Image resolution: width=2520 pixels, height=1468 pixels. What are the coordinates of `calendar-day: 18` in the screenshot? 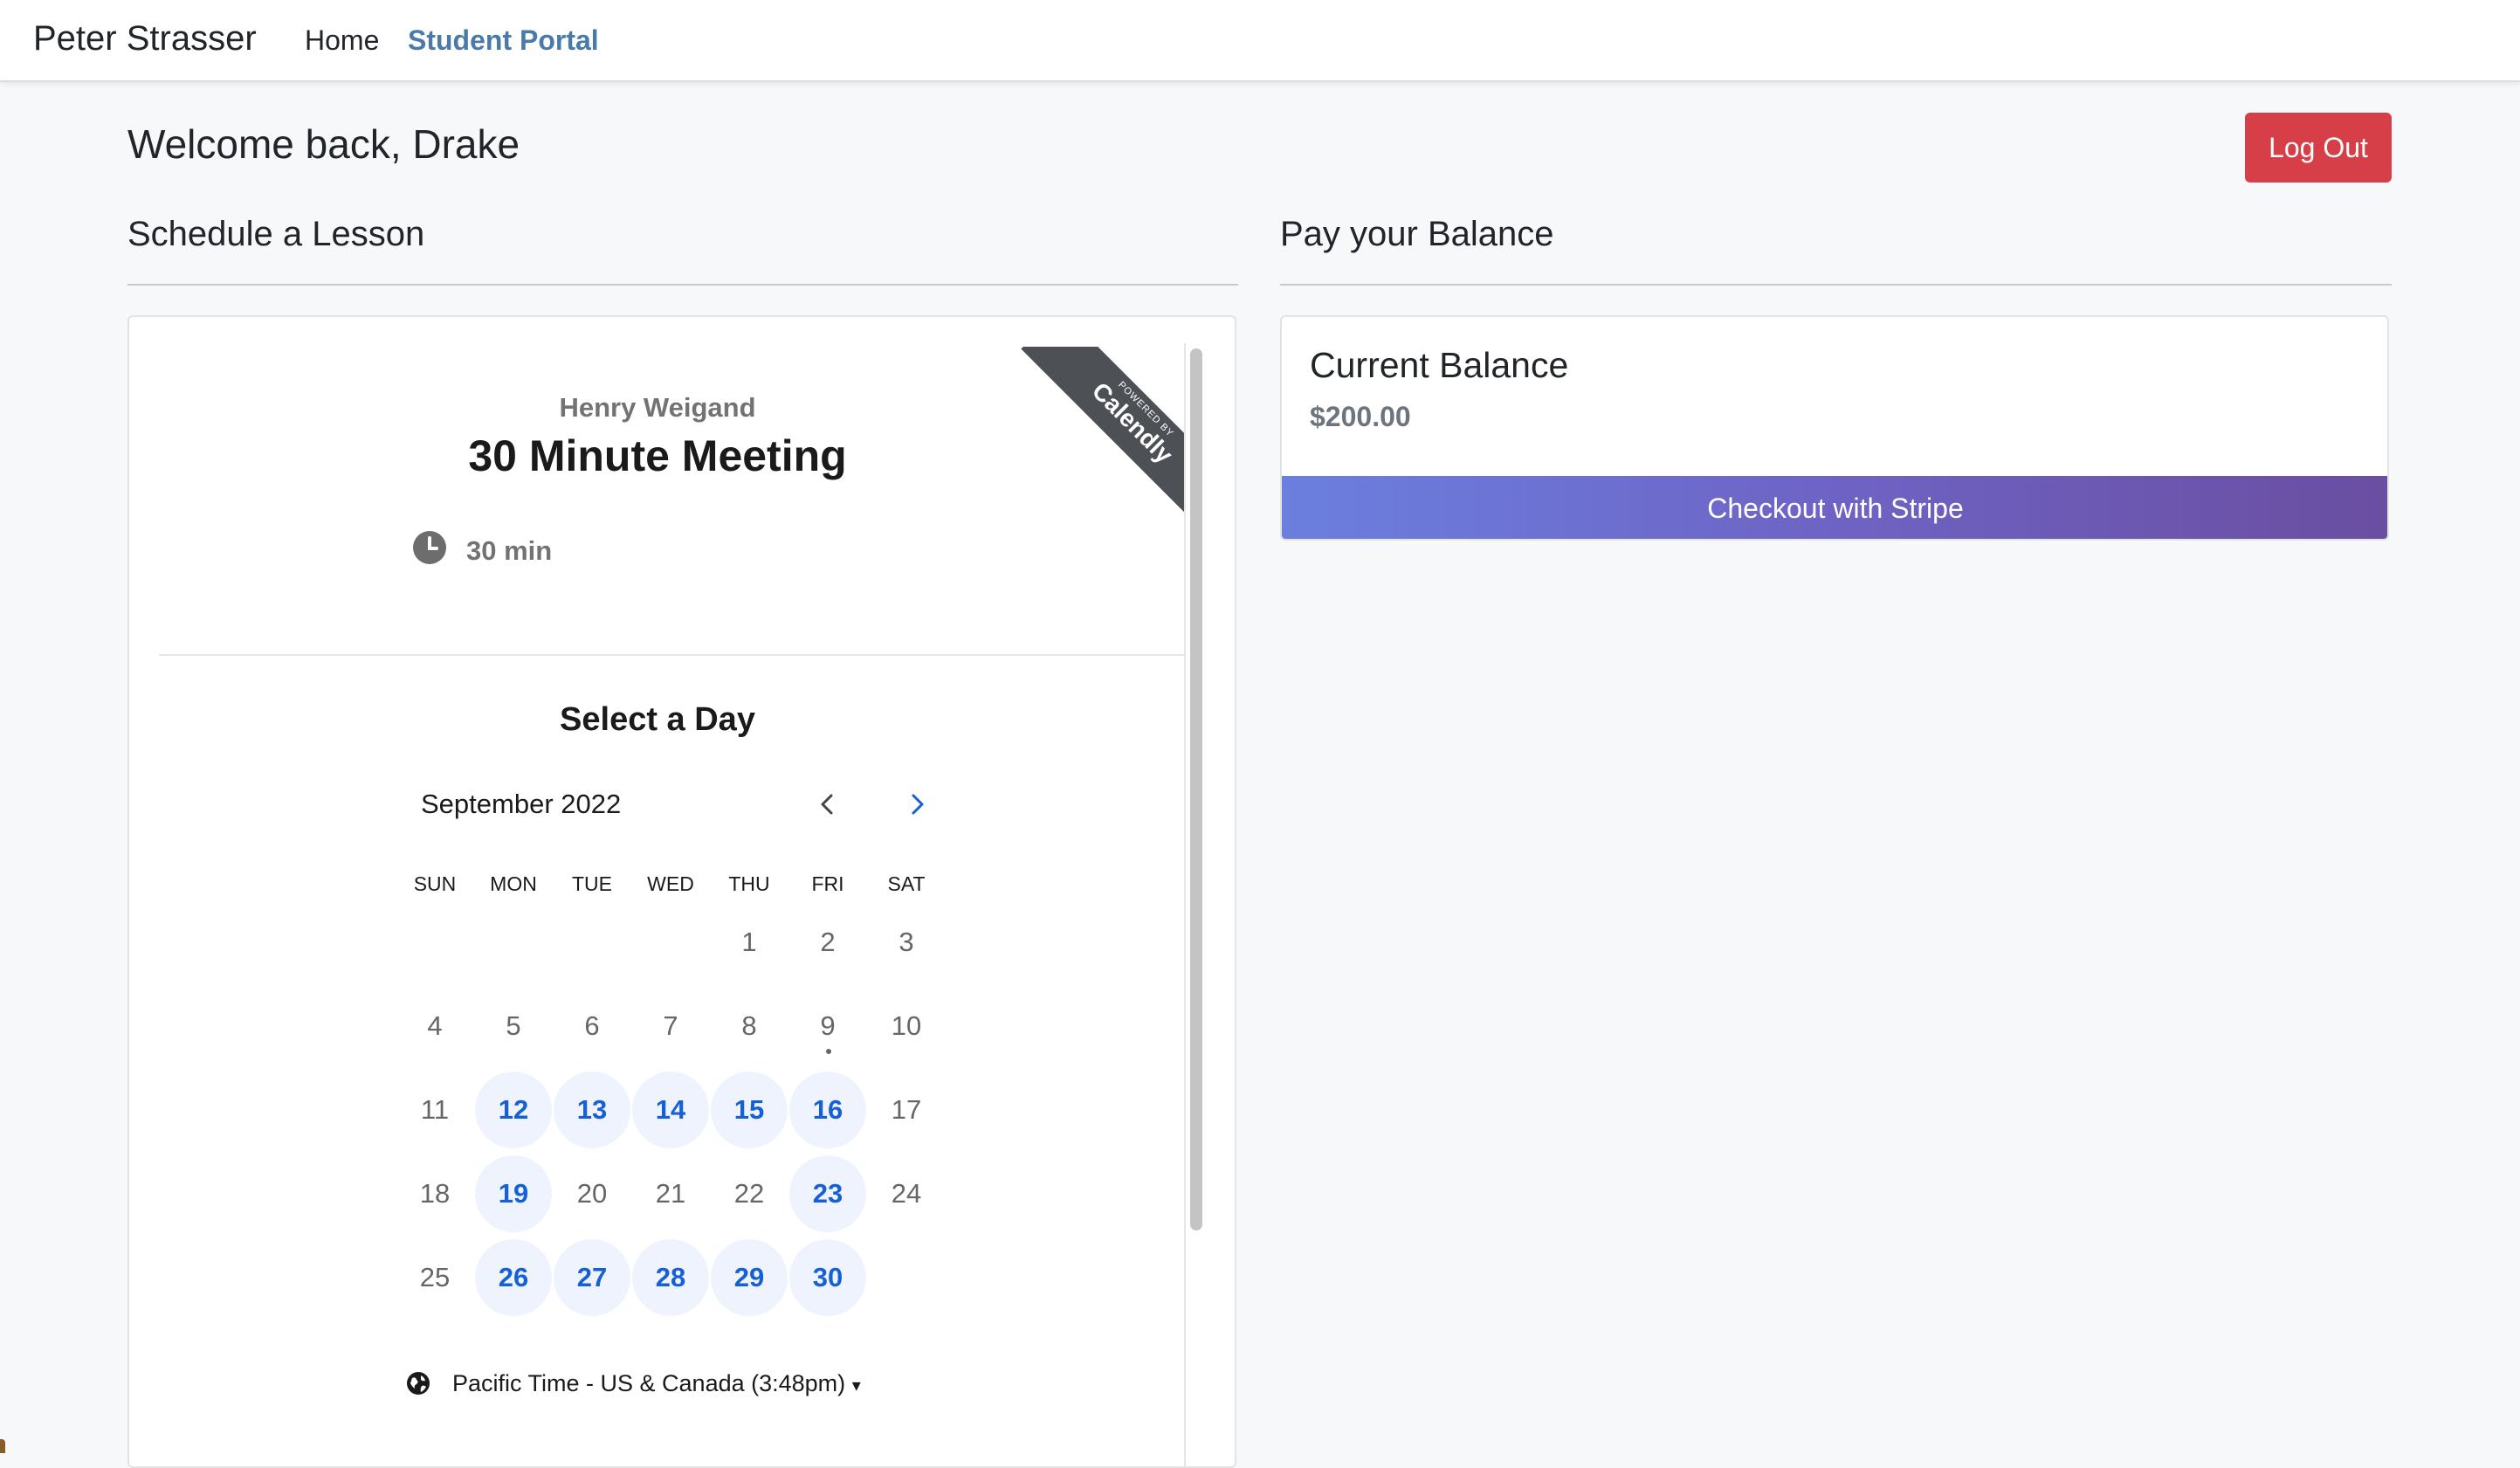 It's located at (435, 1193).